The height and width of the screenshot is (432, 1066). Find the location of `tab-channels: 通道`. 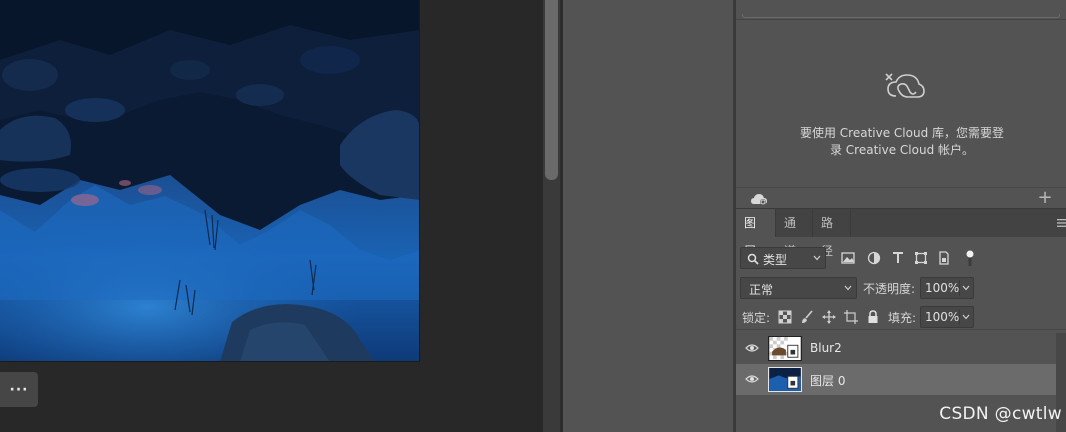

tab-channels: 通道 is located at coordinates (794, 233).